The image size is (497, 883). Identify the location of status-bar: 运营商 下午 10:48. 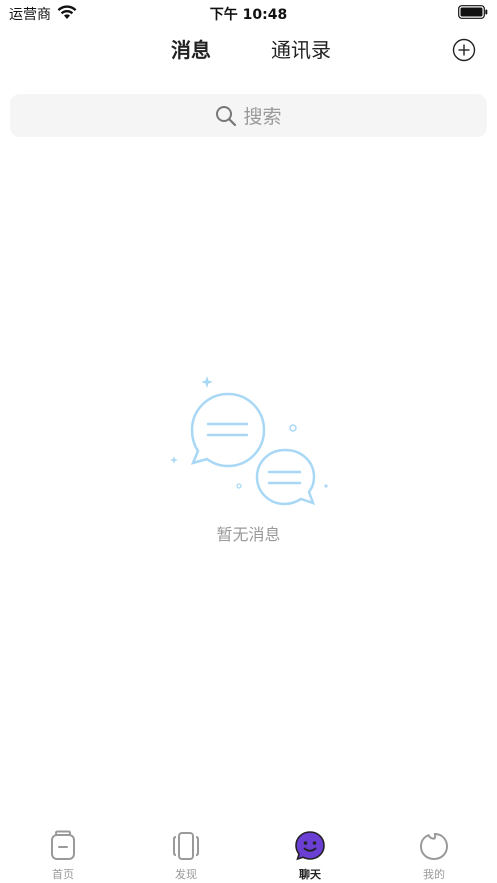
(248, 13).